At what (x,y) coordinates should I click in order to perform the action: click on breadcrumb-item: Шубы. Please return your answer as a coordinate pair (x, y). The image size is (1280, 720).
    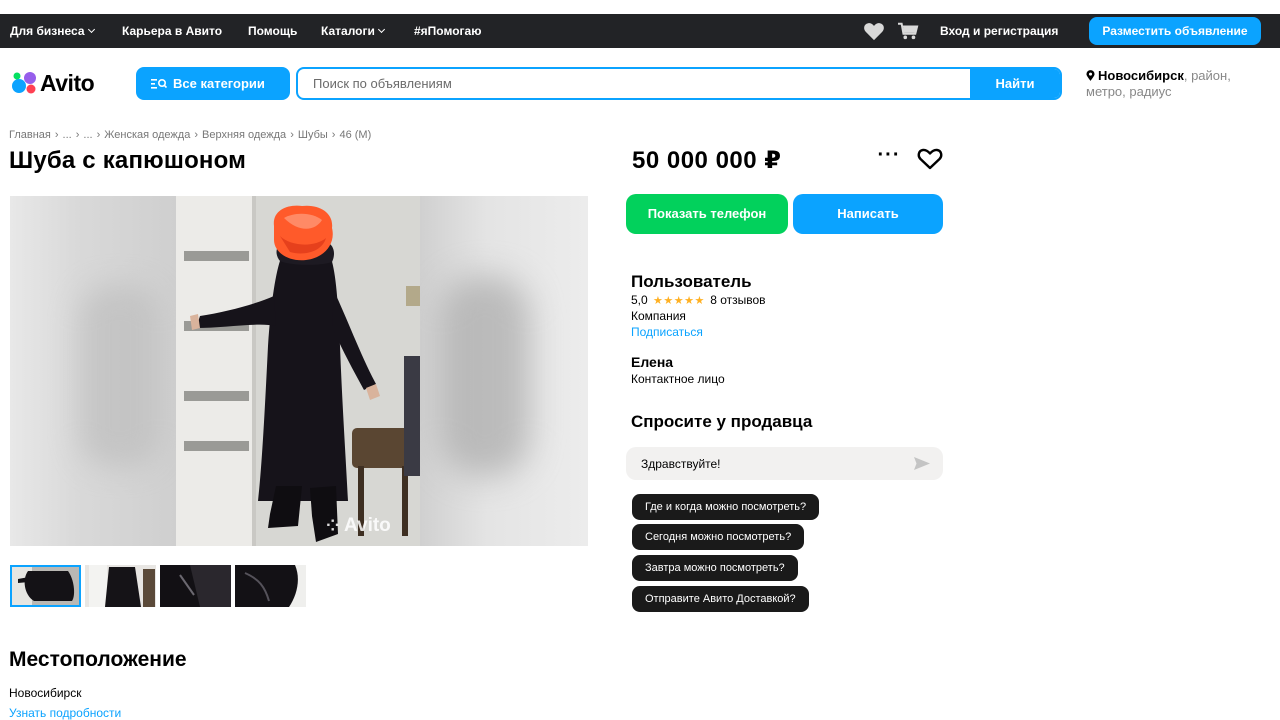
    Looking at the image, I should click on (313, 135).